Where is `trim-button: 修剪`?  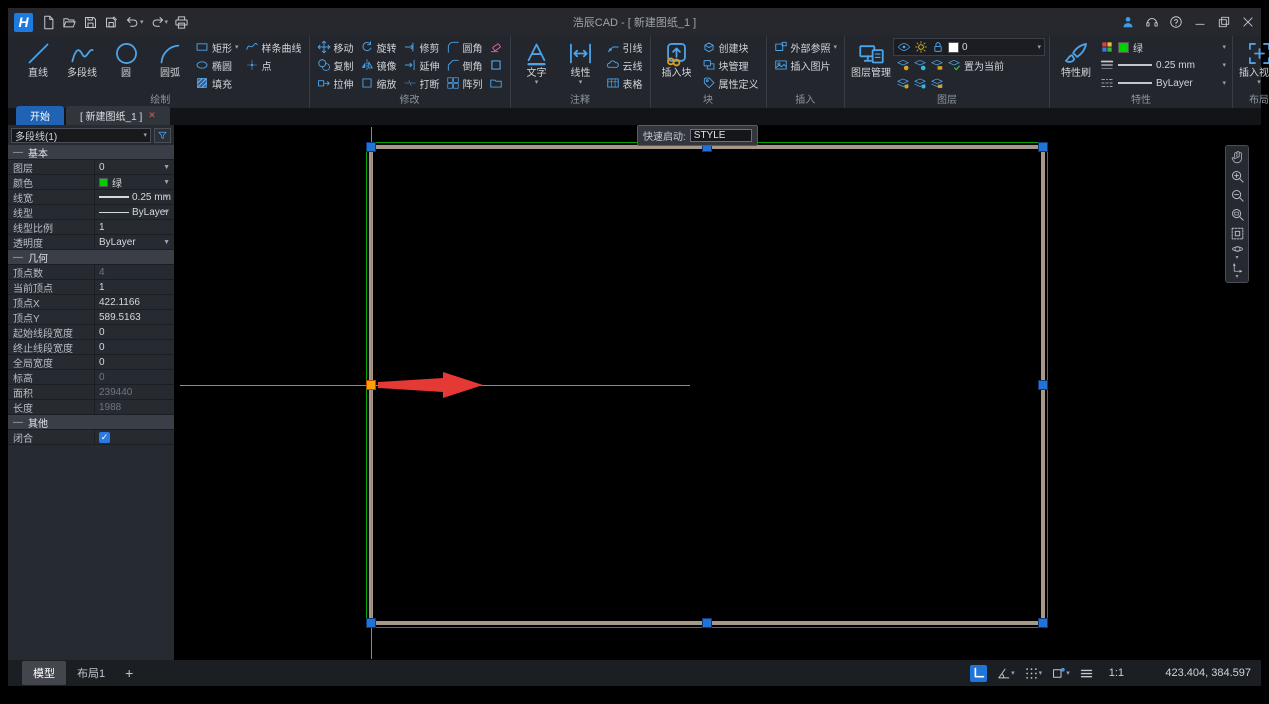
trim-button: 修剪 is located at coordinates (421, 47).